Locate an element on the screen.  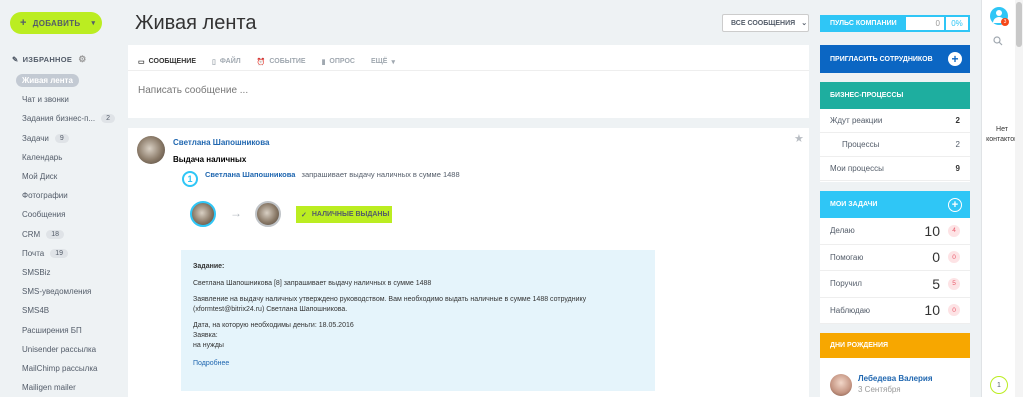
invite-employees-button: ПРИГЛАСИТЬ СОТРУДНИКОВ + is located at coordinates (895, 59).